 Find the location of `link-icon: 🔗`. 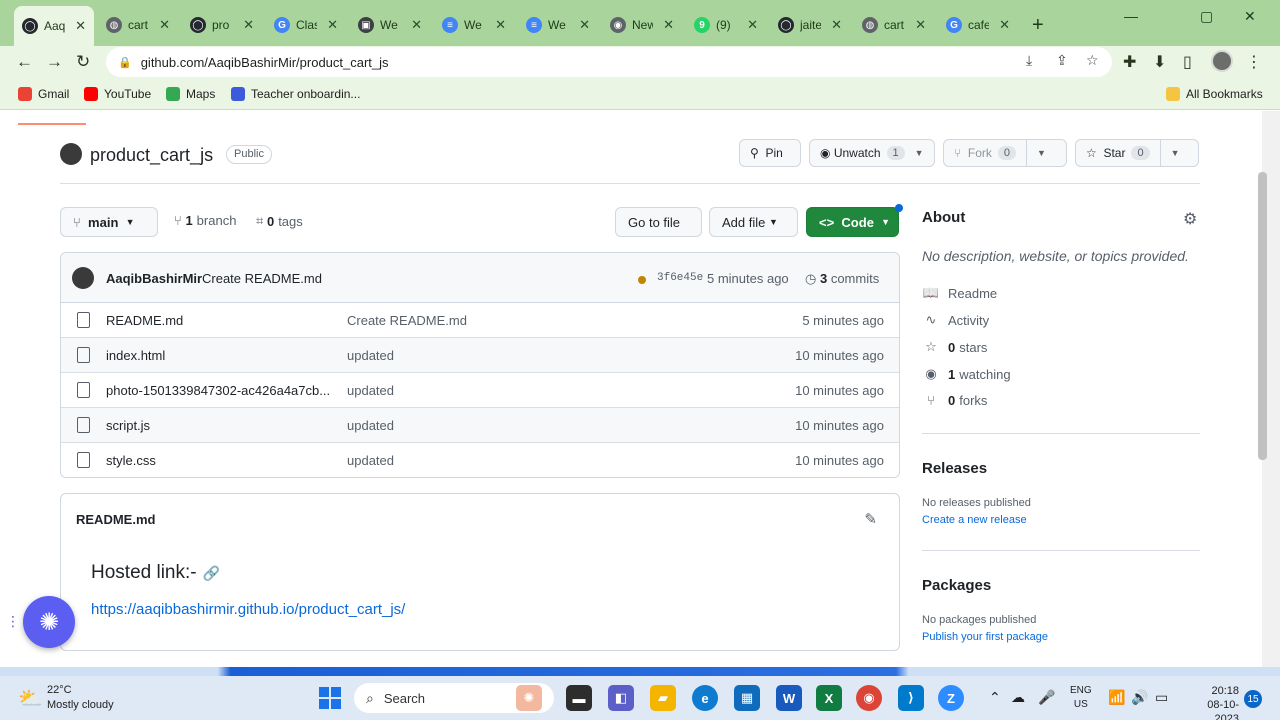

link-icon: 🔗 is located at coordinates (211, 573).